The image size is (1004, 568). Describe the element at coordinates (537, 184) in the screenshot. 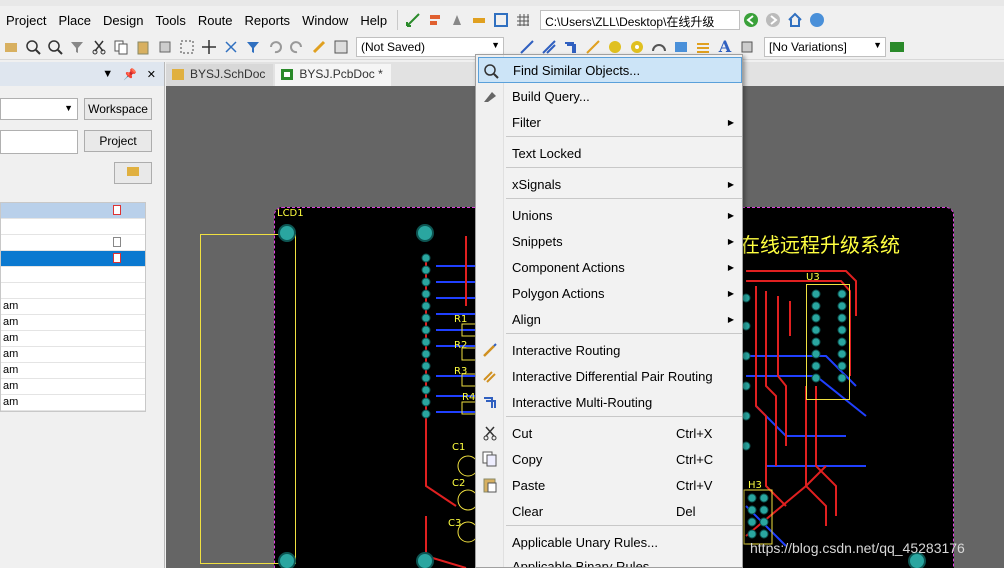

I see `menu-item-label: xSignals` at that location.